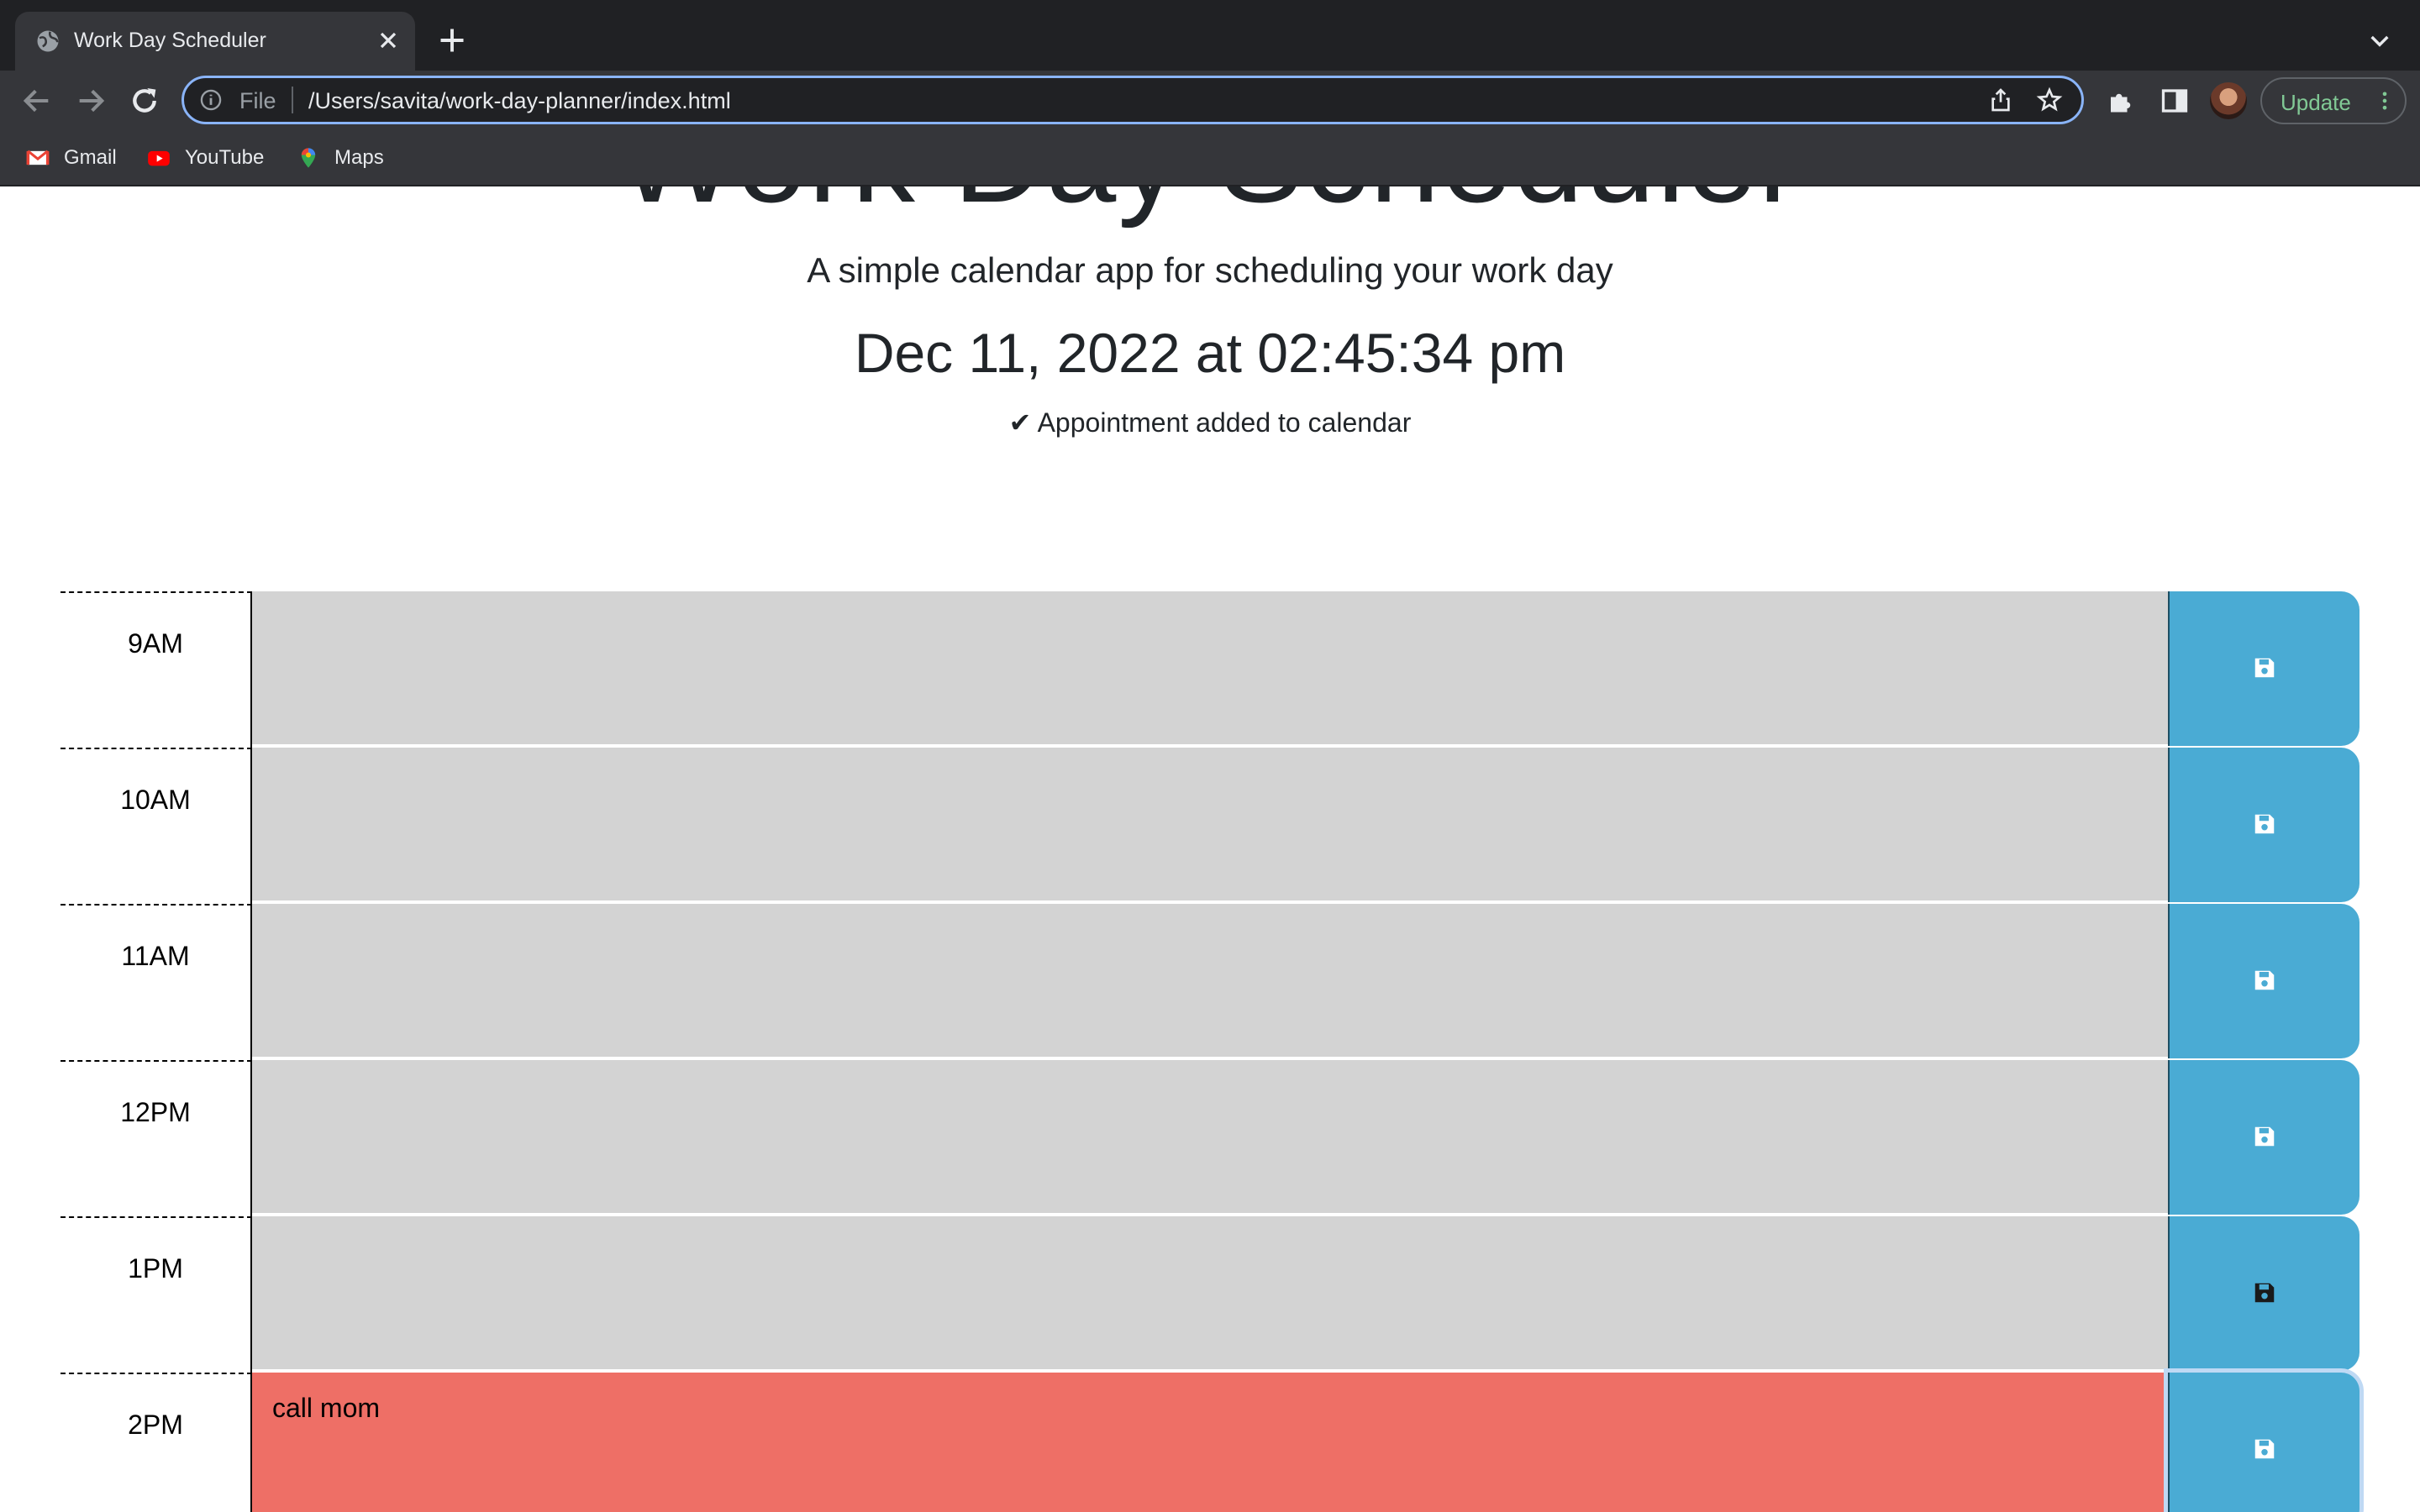  I want to click on bookmark-label: YouTube, so click(225, 157).